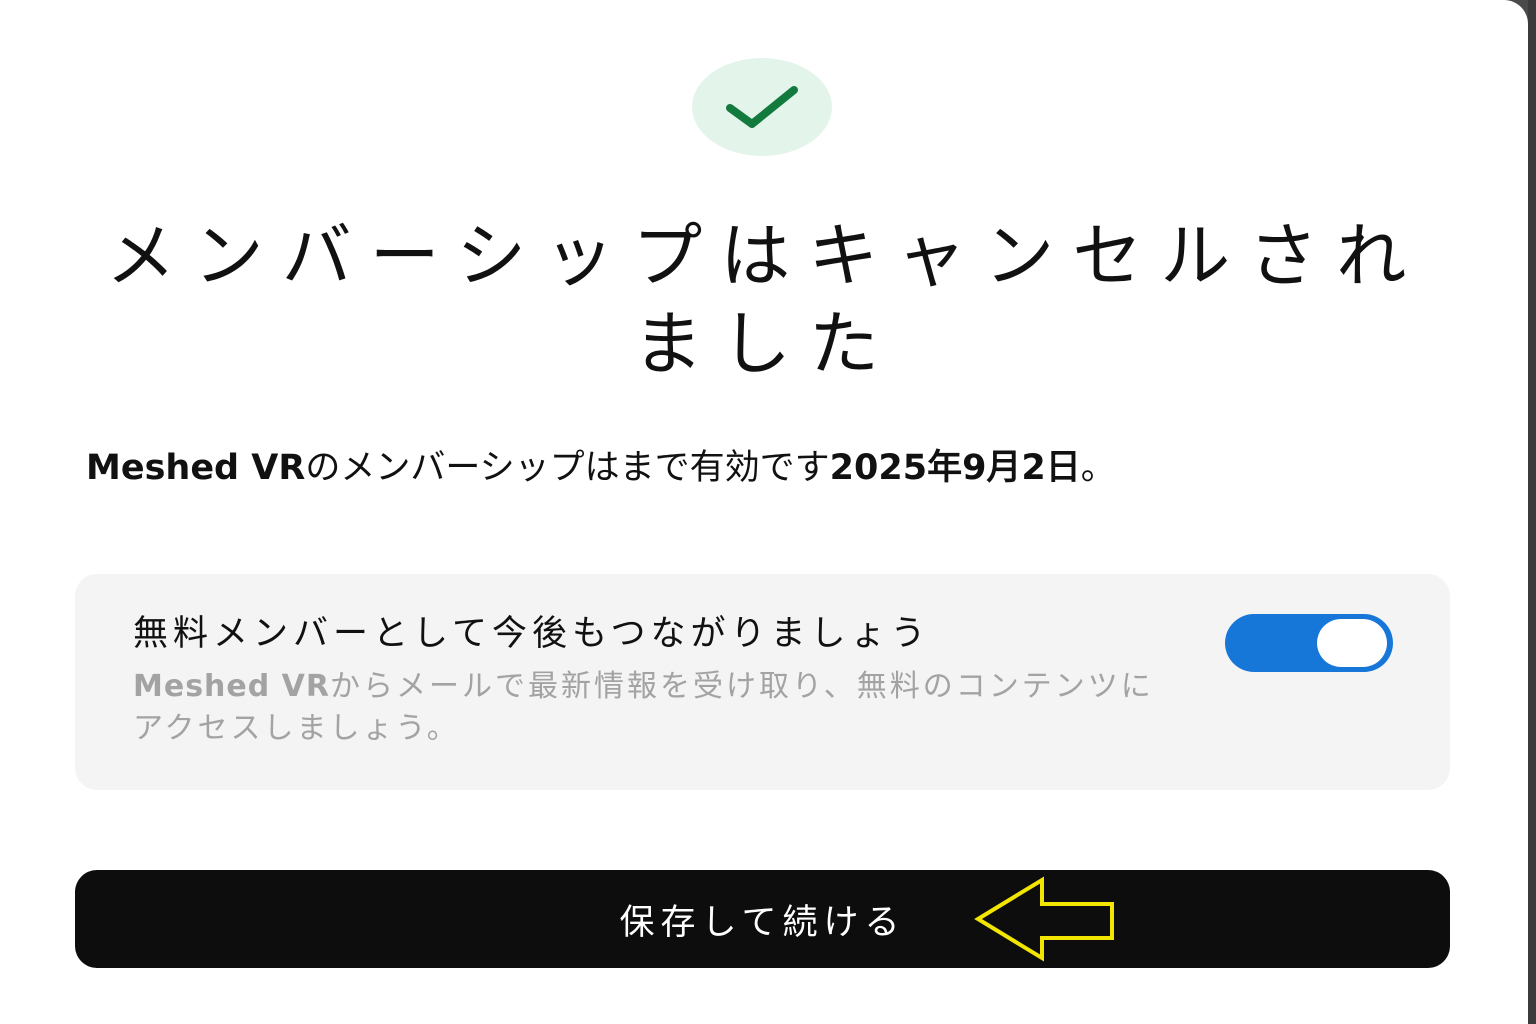 The width and height of the screenshot is (1536, 1024). I want to click on check-icon, so click(762, 107).